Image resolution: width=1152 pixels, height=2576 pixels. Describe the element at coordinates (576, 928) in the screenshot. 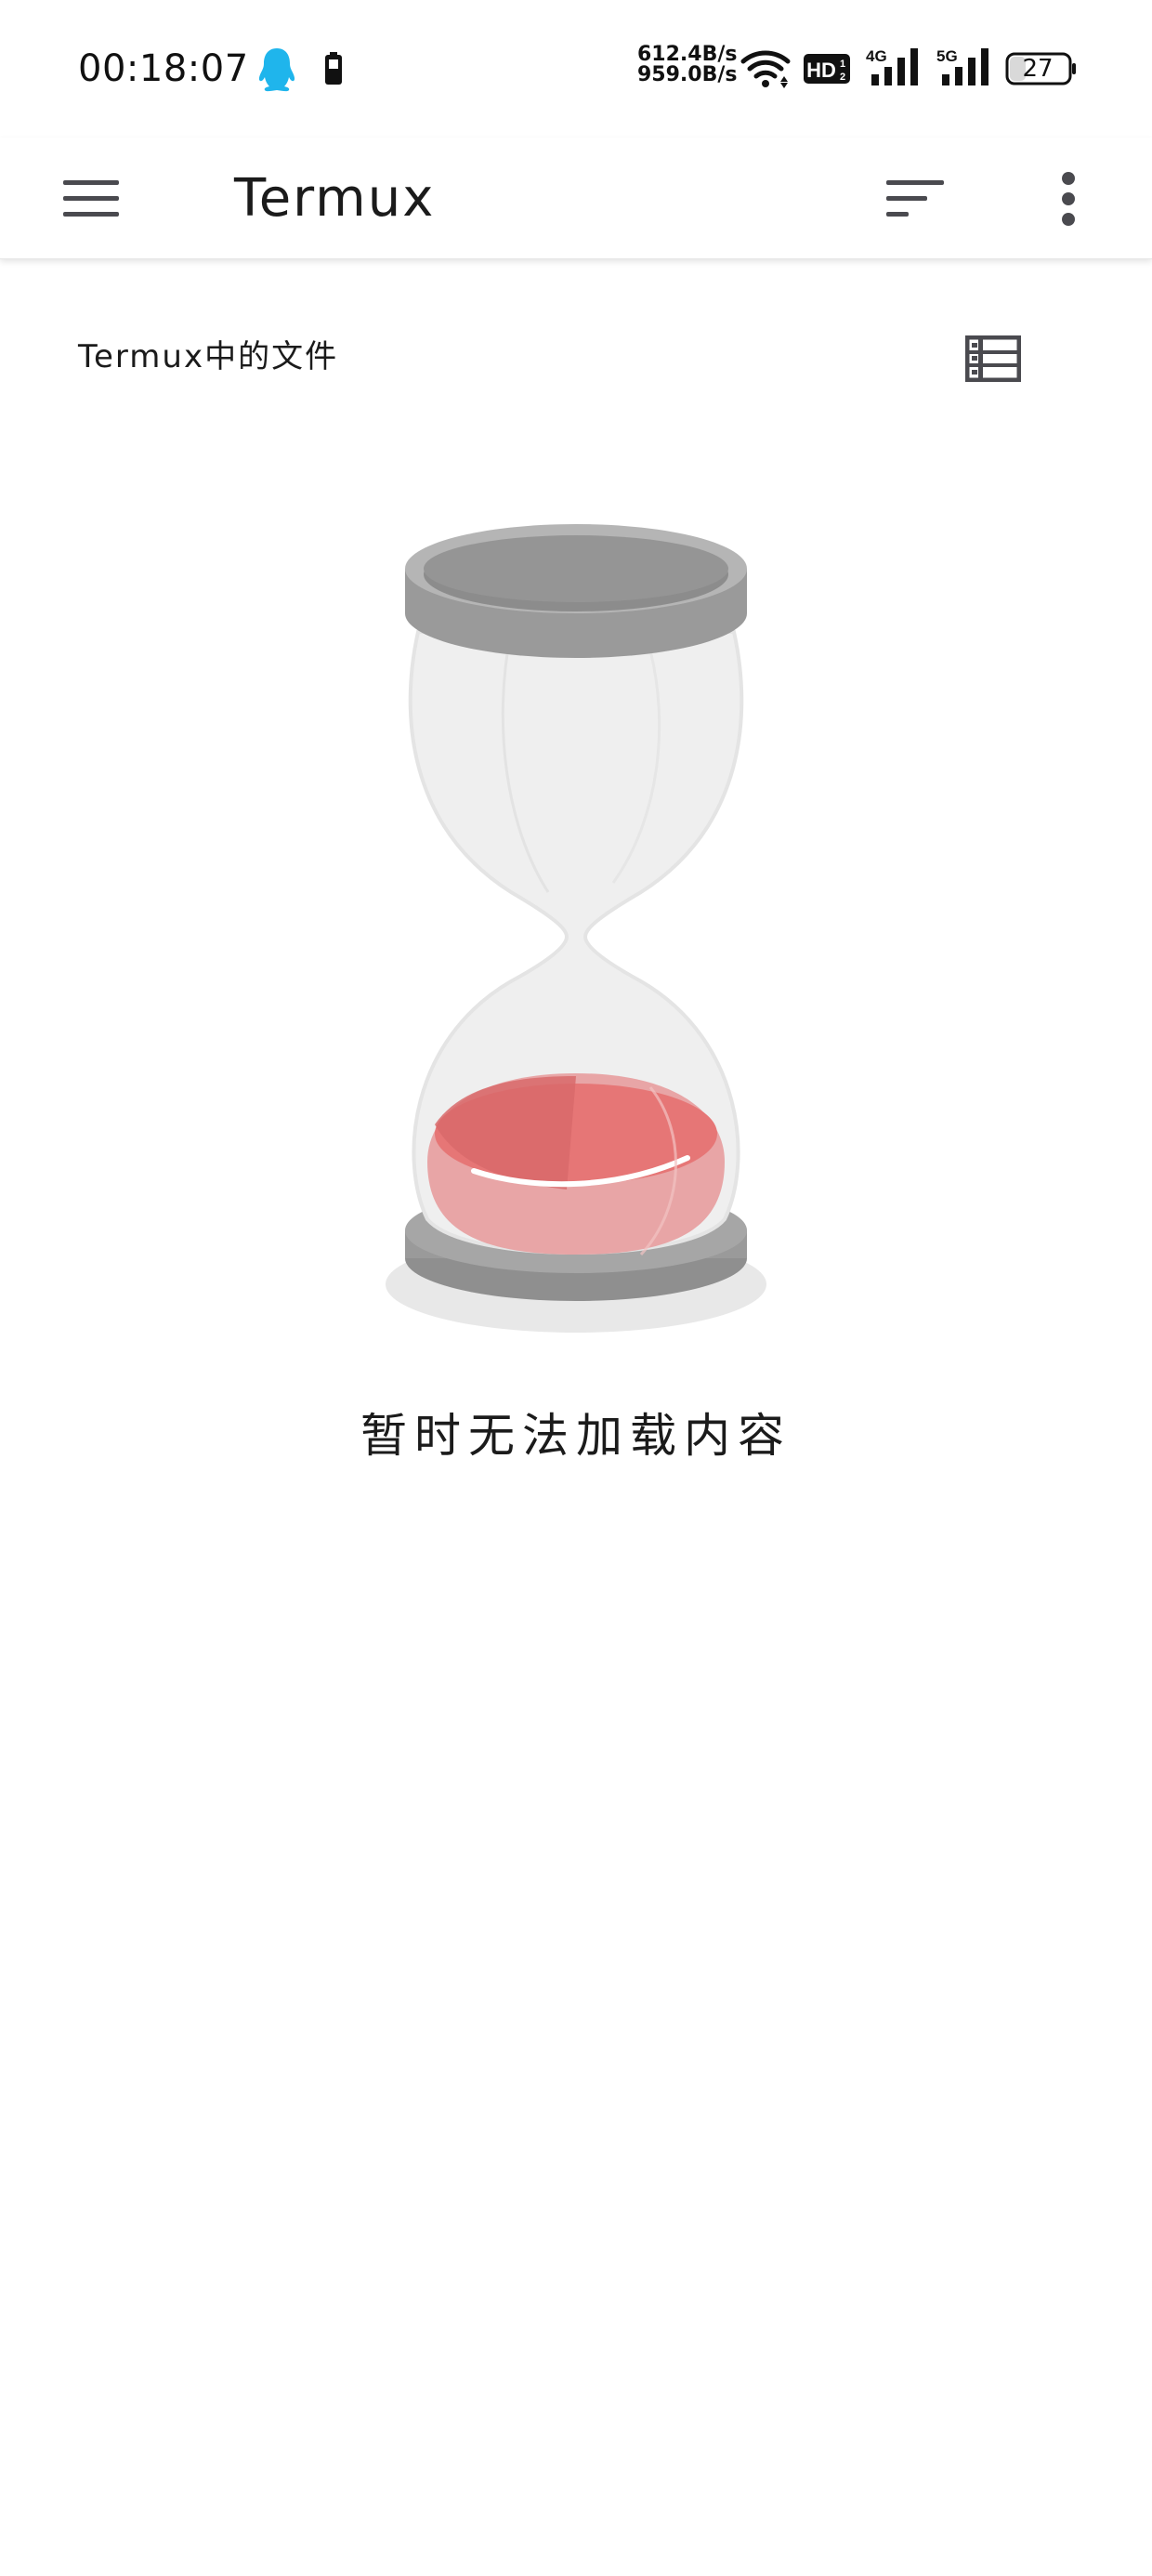

I see `hourglass-illustration` at that location.